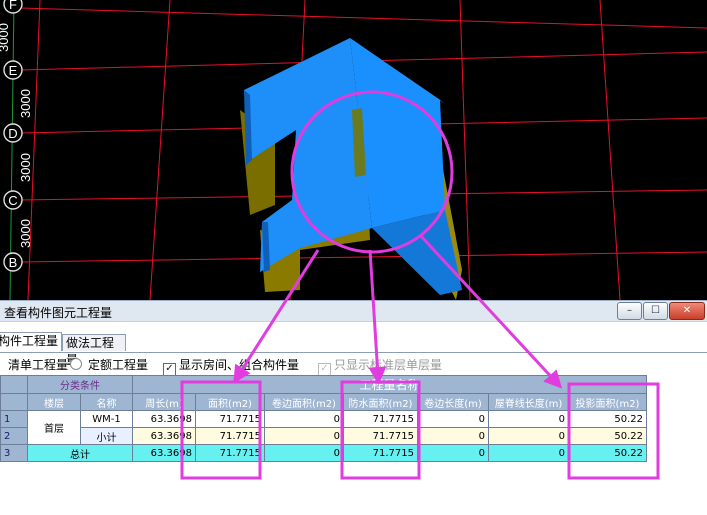 Image resolution: width=707 pixels, height=515 pixels. What do you see at coordinates (304, 402) in the screenshot?
I see `col-header-edge-area: 卷边面积(m2)` at bounding box center [304, 402].